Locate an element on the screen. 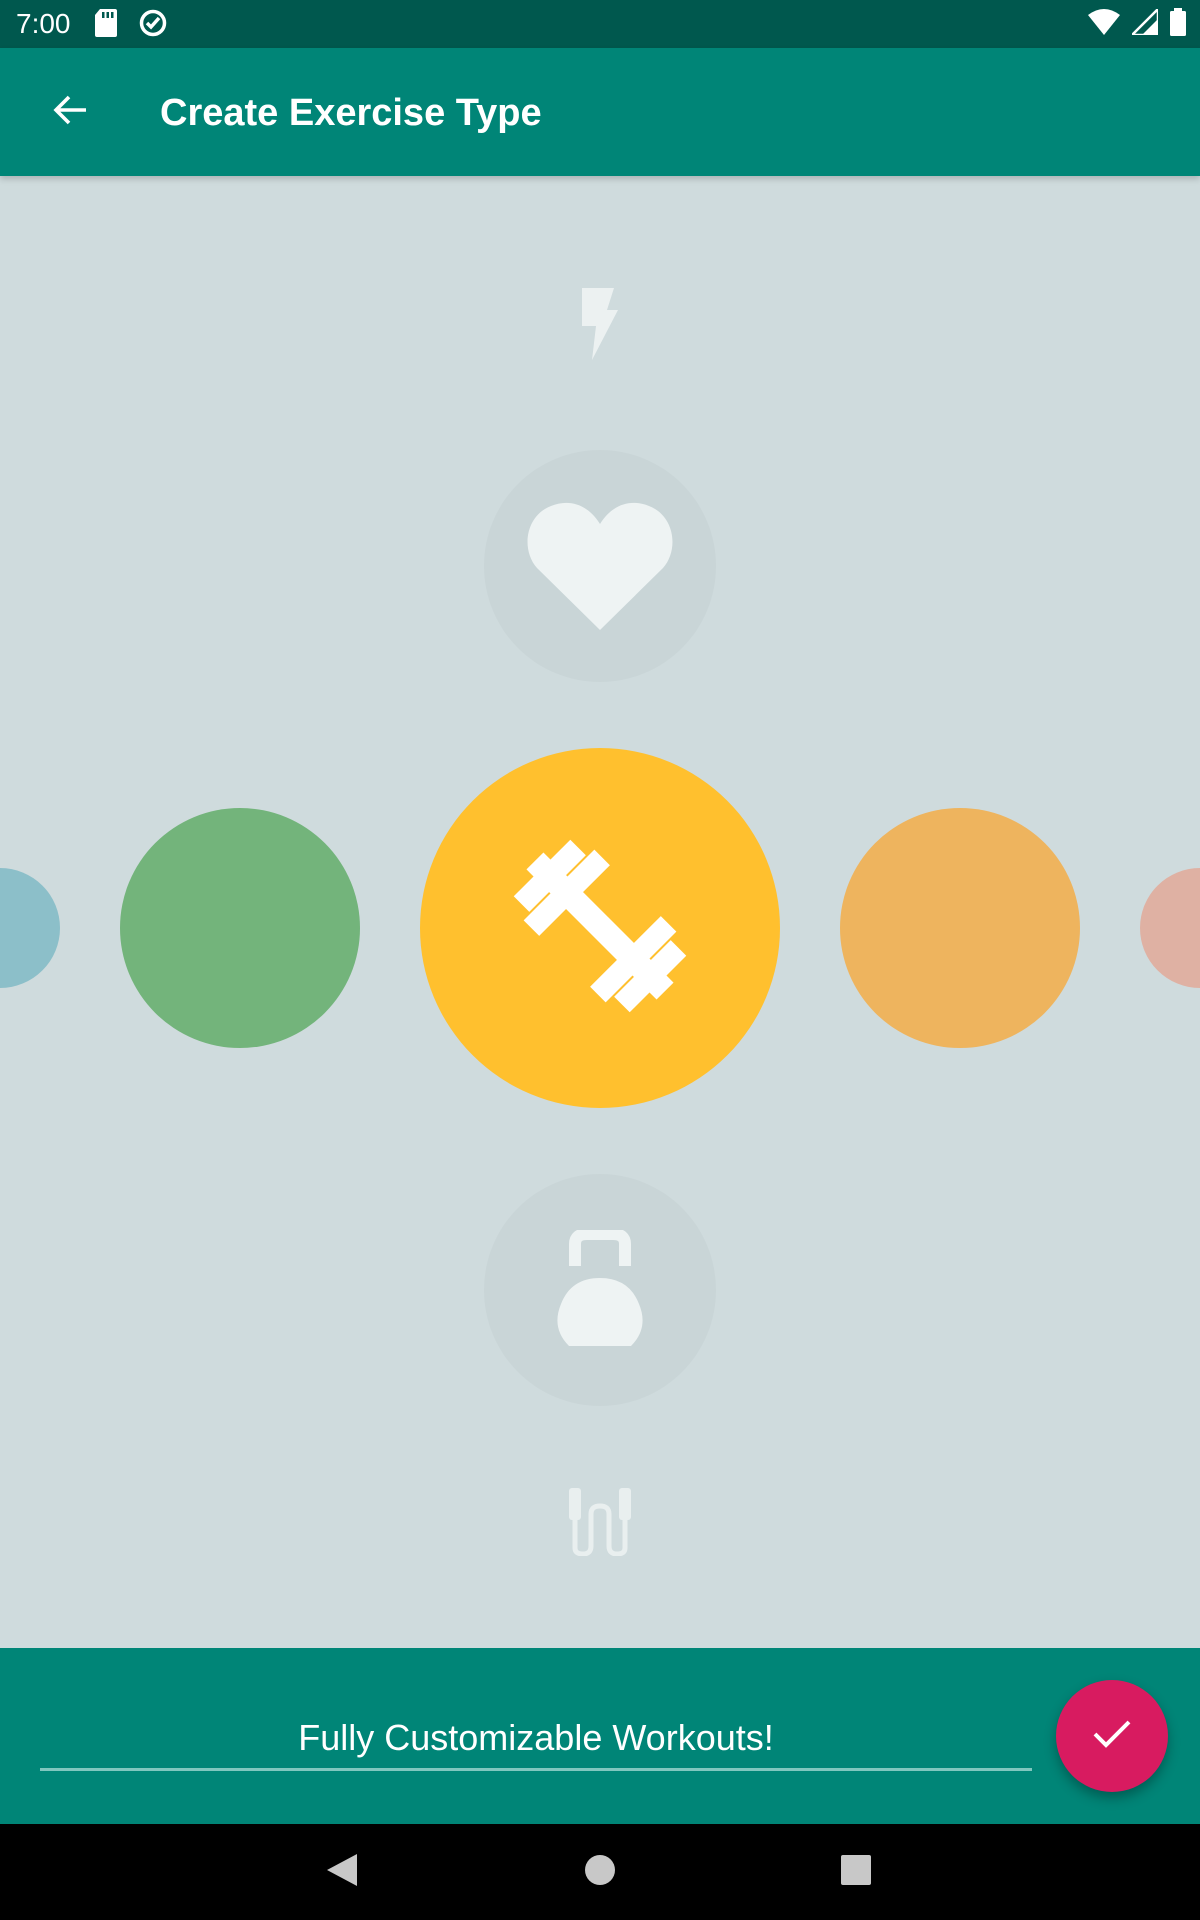 This screenshot has height=1920, width=1200. dumbbell-icon is located at coordinates (600, 928).